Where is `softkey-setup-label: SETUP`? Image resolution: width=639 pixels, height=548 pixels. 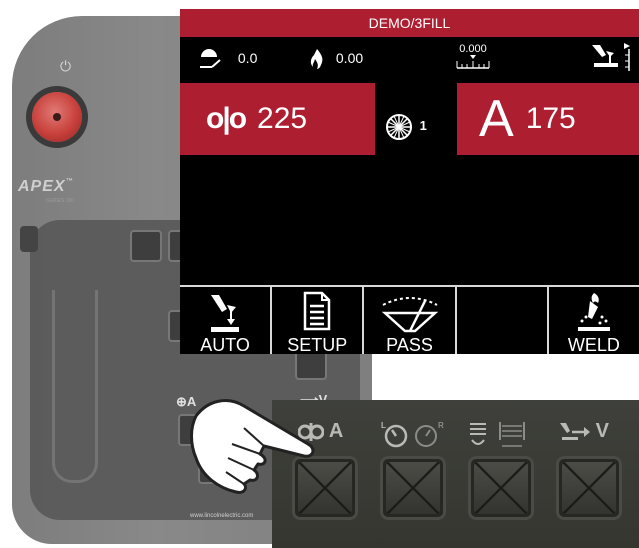
softkey-setup-label: SETUP is located at coordinates (317, 344).